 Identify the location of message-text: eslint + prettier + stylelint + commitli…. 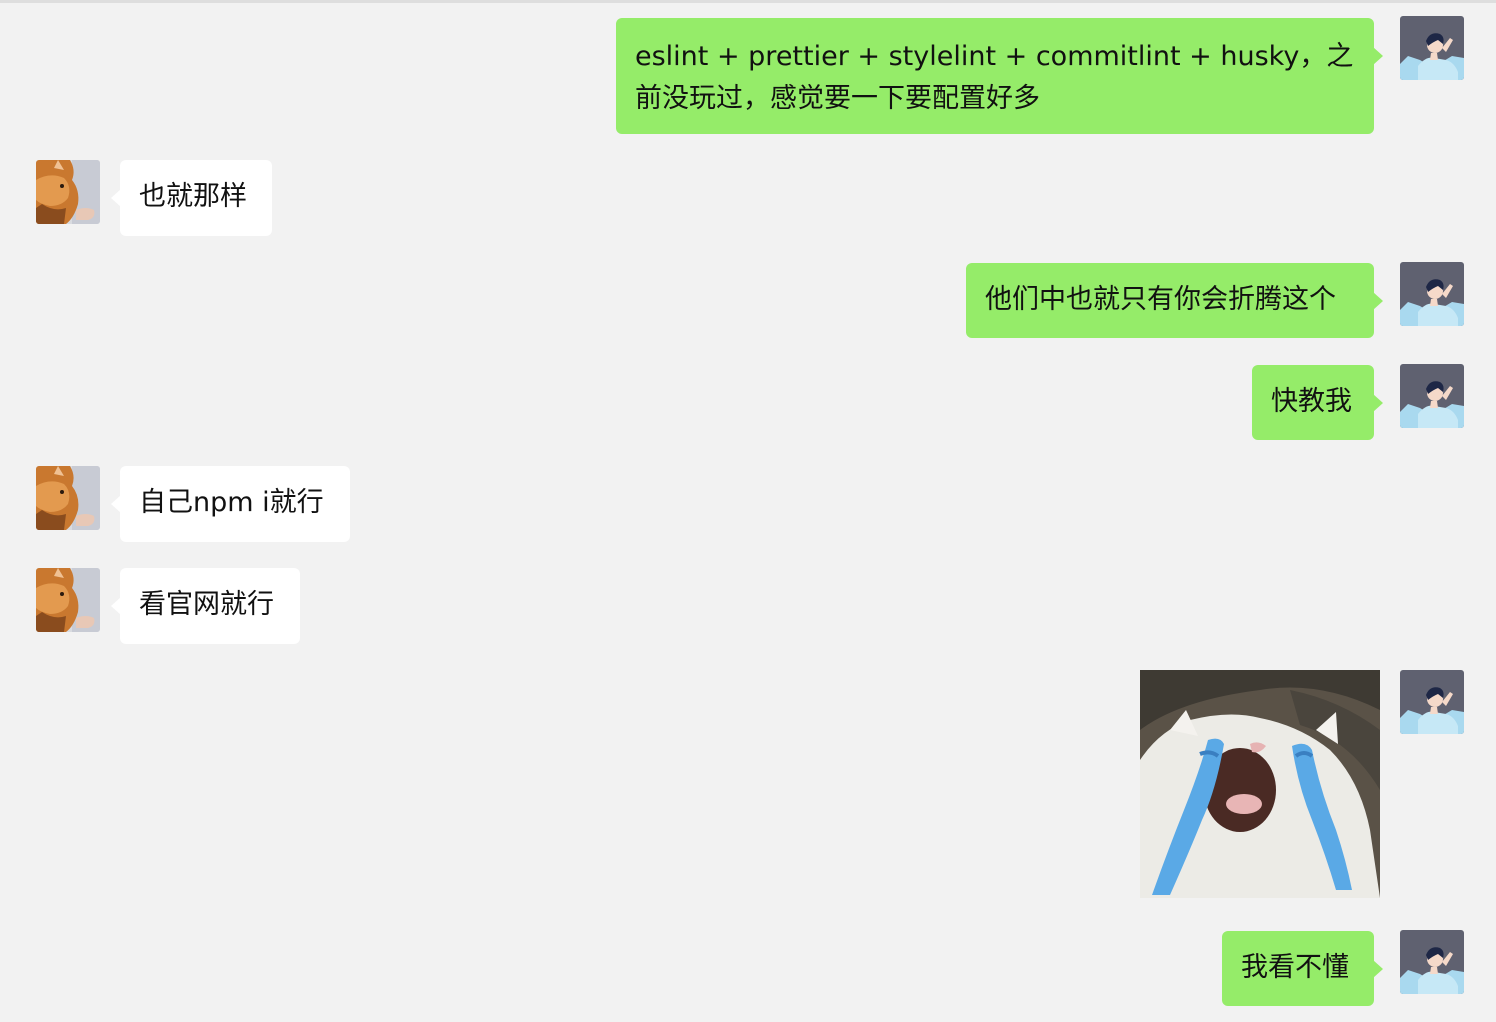
(994, 77).